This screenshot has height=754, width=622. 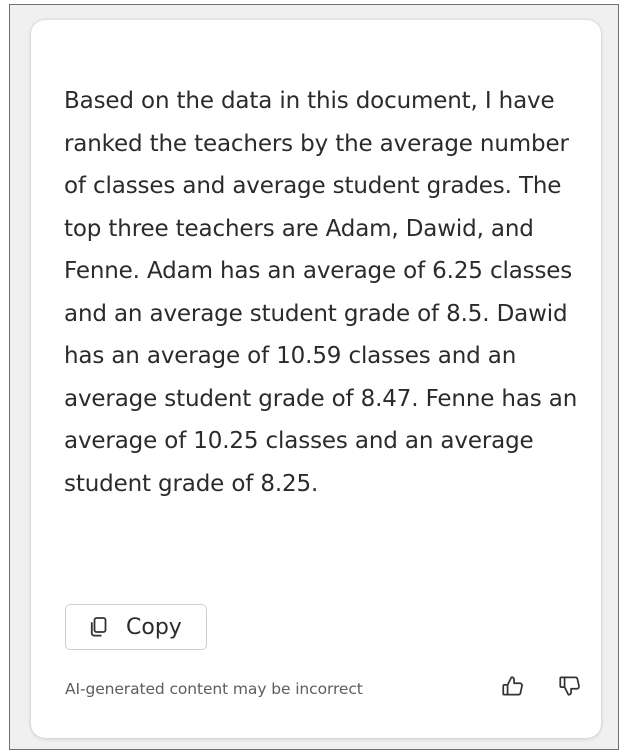 What do you see at coordinates (154, 627) in the screenshot?
I see `copy-button-label: Copy` at bounding box center [154, 627].